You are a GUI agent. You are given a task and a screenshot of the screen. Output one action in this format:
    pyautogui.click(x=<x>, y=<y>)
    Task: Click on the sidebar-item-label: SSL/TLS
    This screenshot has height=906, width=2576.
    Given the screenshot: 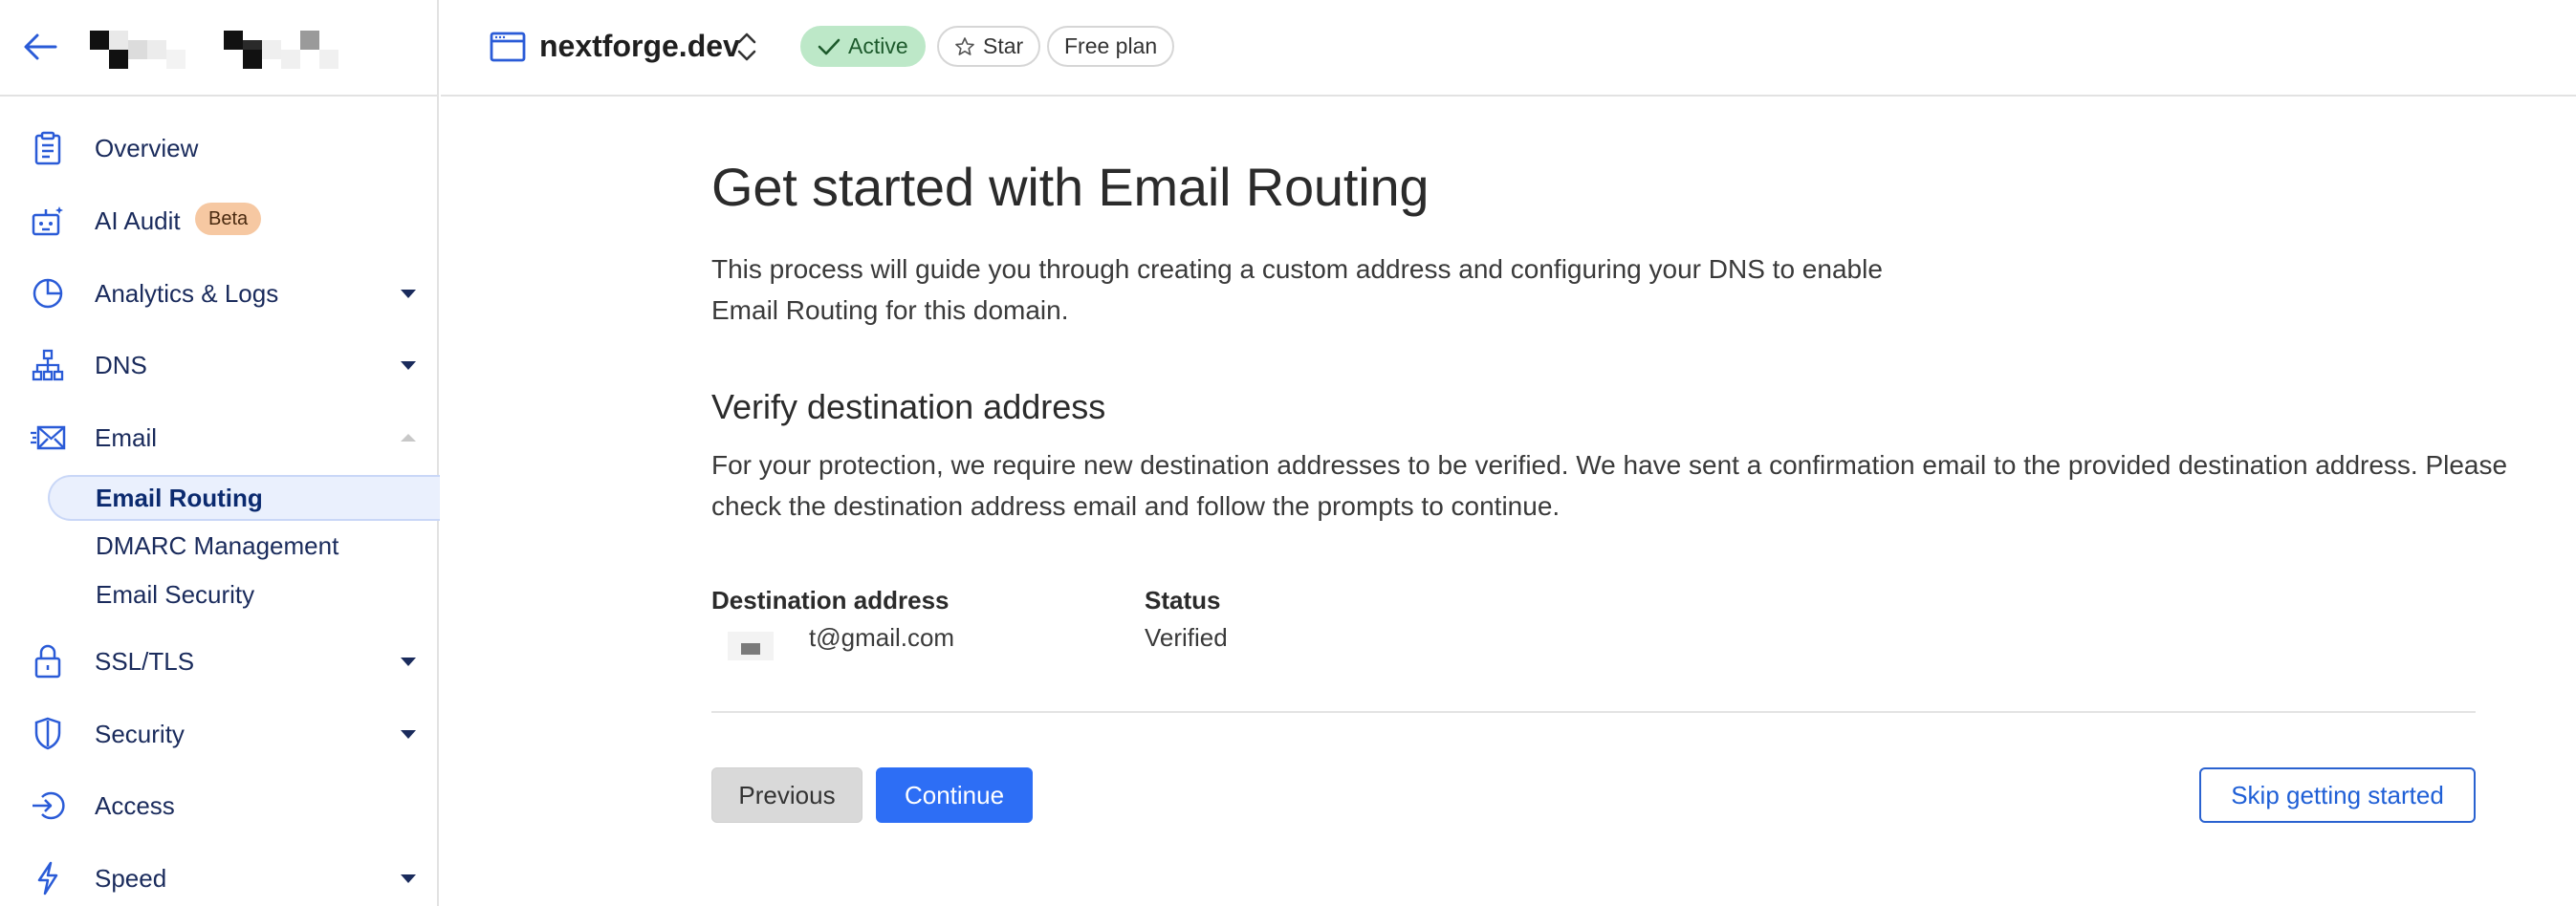 What is the action you would take?
    pyautogui.click(x=145, y=661)
    